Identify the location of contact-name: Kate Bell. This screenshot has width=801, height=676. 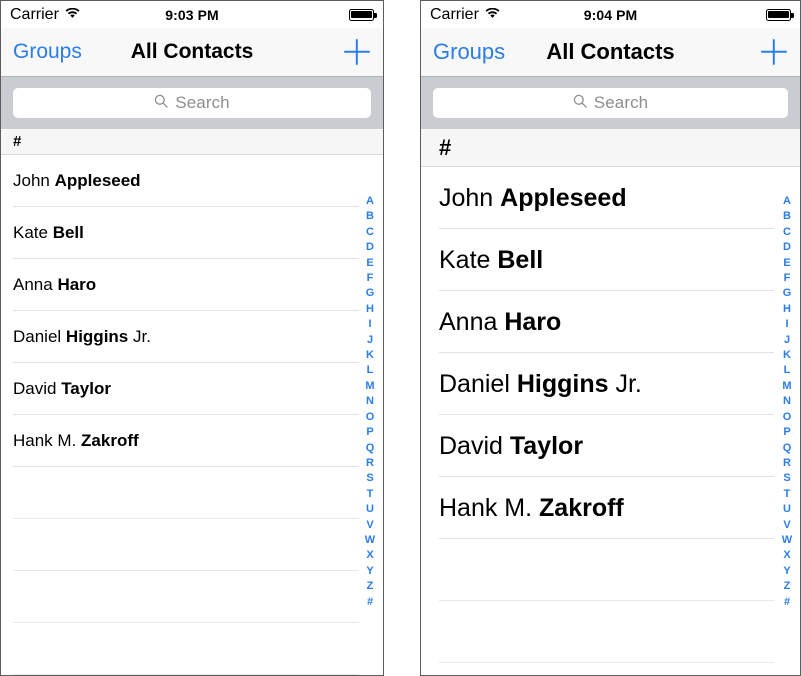
(491, 260).